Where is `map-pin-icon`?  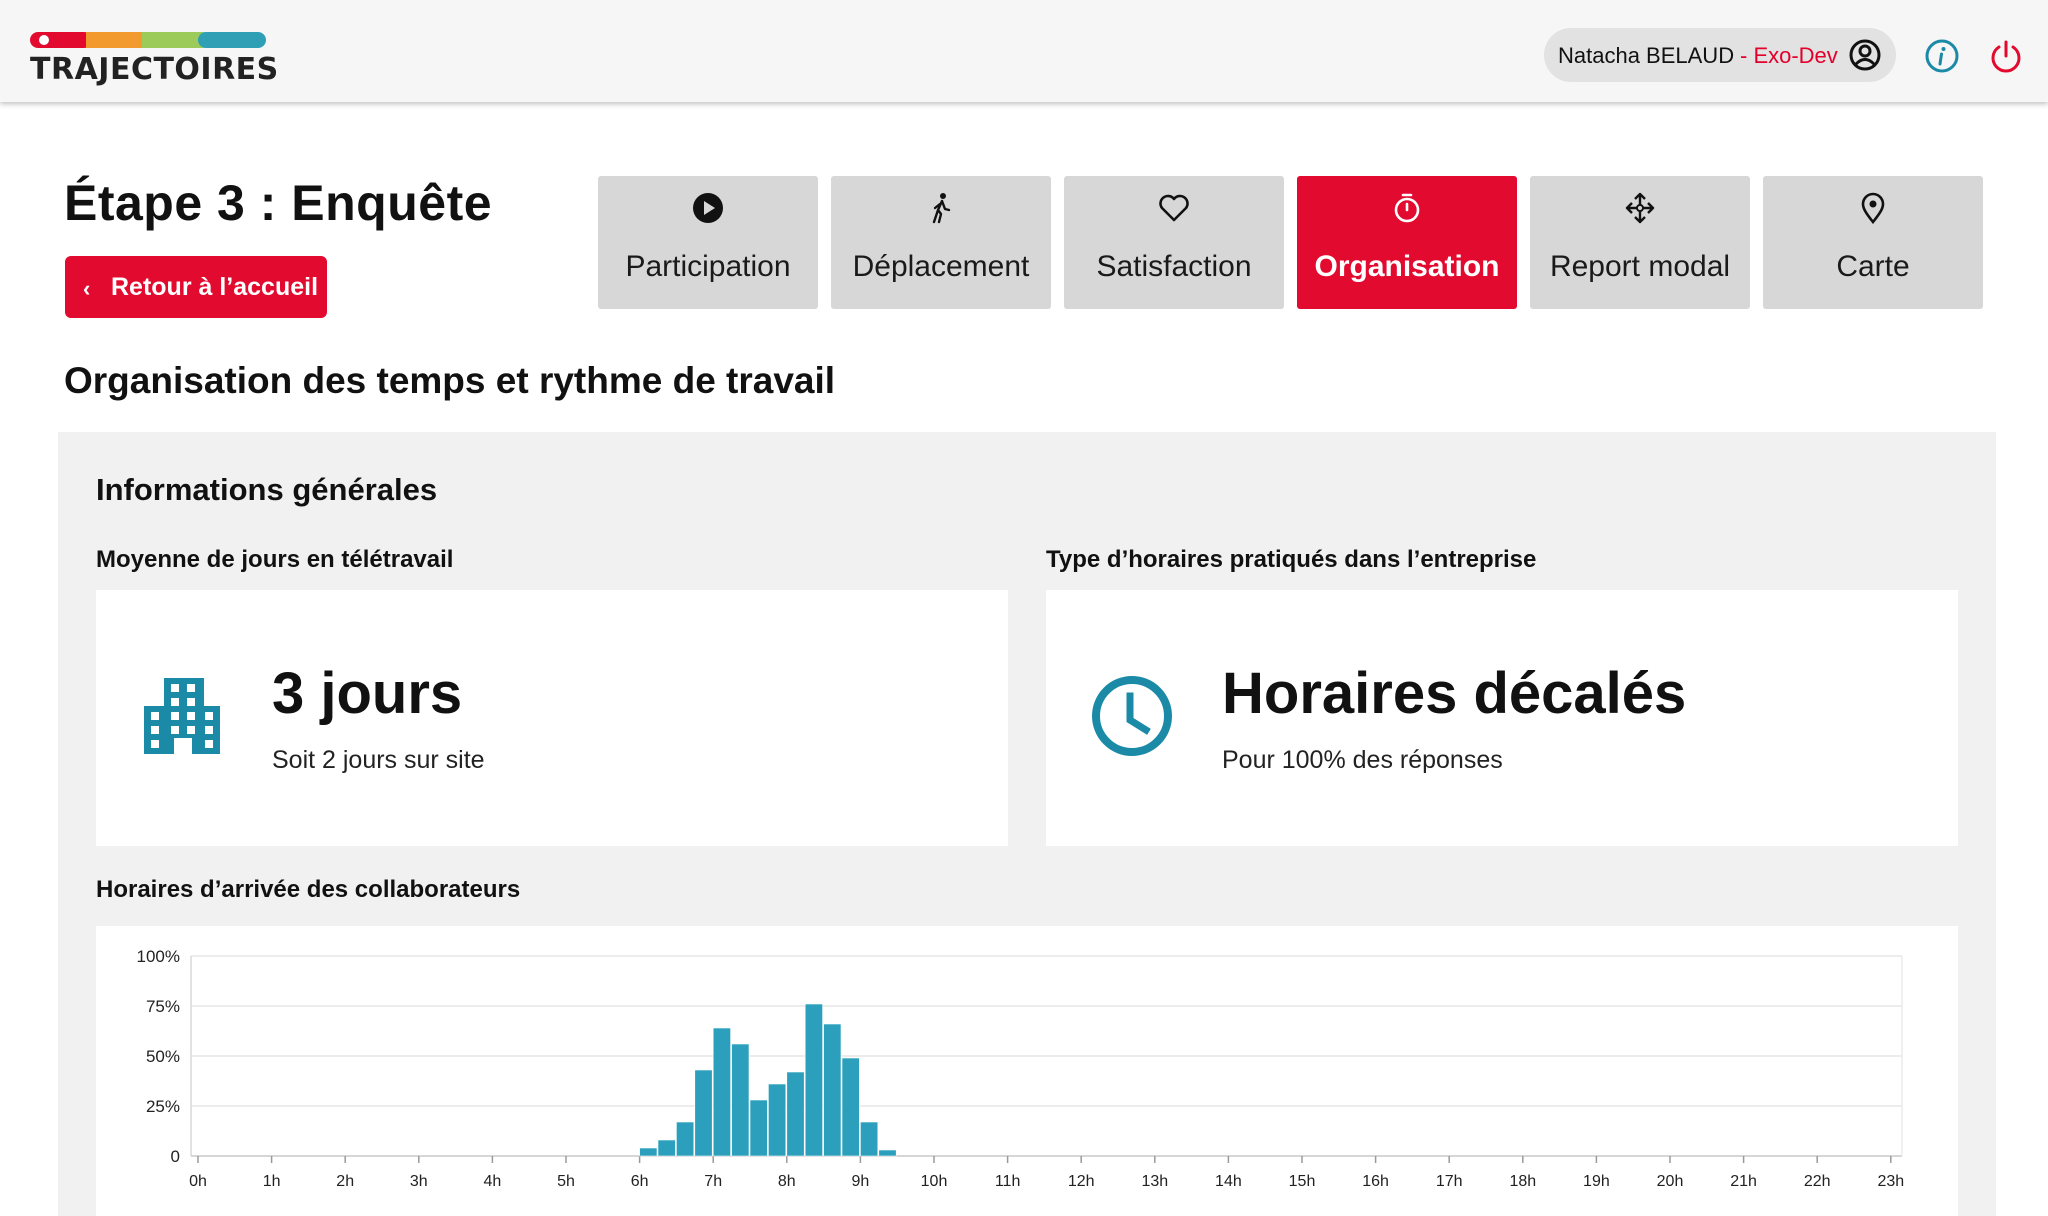 map-pin-icon is located at coordinates (1873, 208).